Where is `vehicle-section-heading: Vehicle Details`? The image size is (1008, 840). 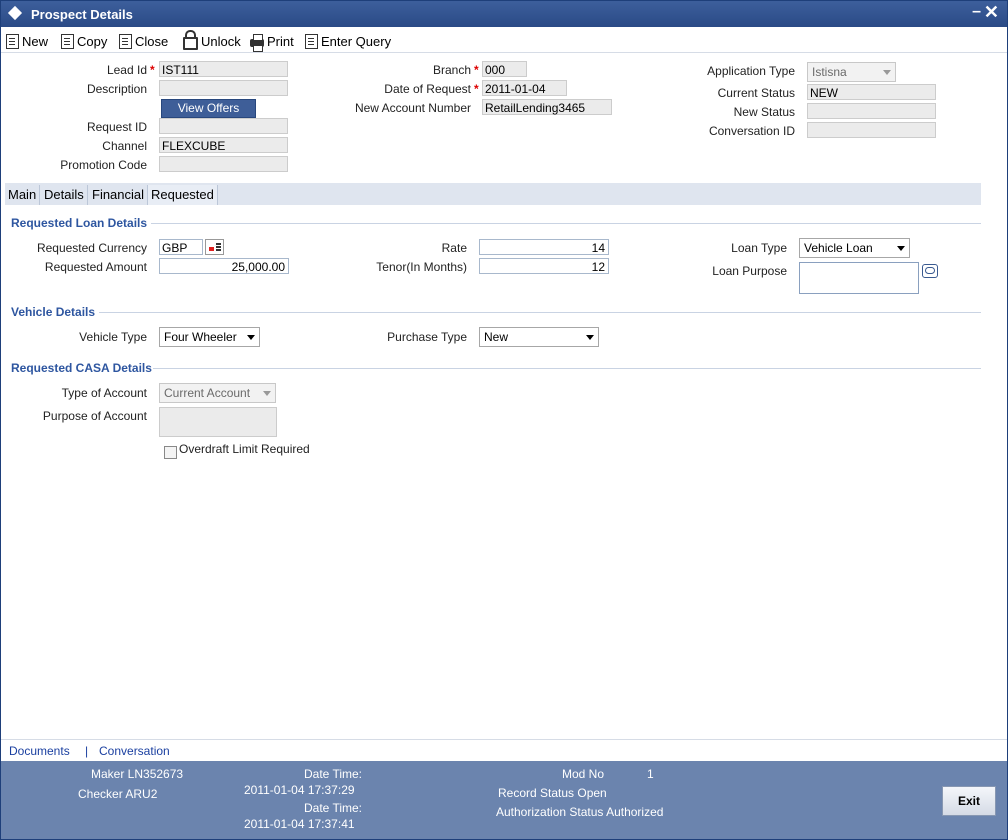 vehicle-section-heading: Vehicle Details is located at coordinates (53, 312).